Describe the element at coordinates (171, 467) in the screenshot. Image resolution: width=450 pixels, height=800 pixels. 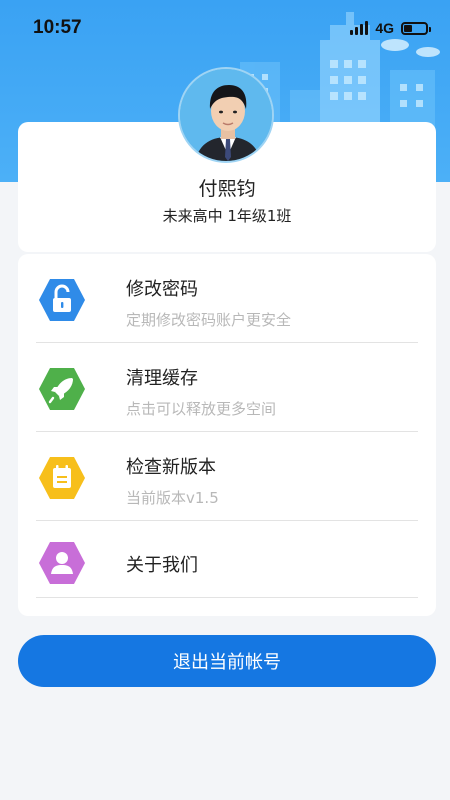
I see `menu-title: 检查新版本` at that location.